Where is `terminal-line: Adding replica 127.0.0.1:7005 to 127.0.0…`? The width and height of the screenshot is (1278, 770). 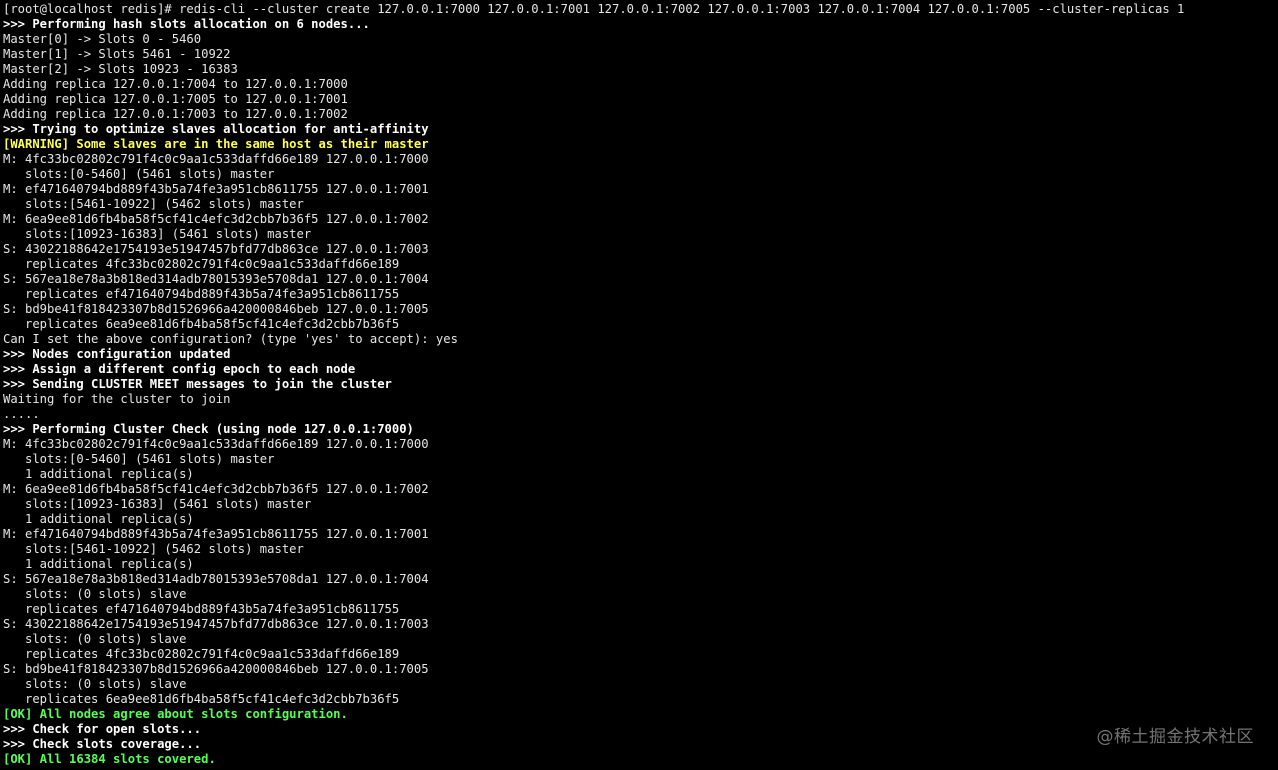
terminal-line: Adding replica 127.0.0.1:7005 to 127.0.0… is located at coordinates (175, 99).